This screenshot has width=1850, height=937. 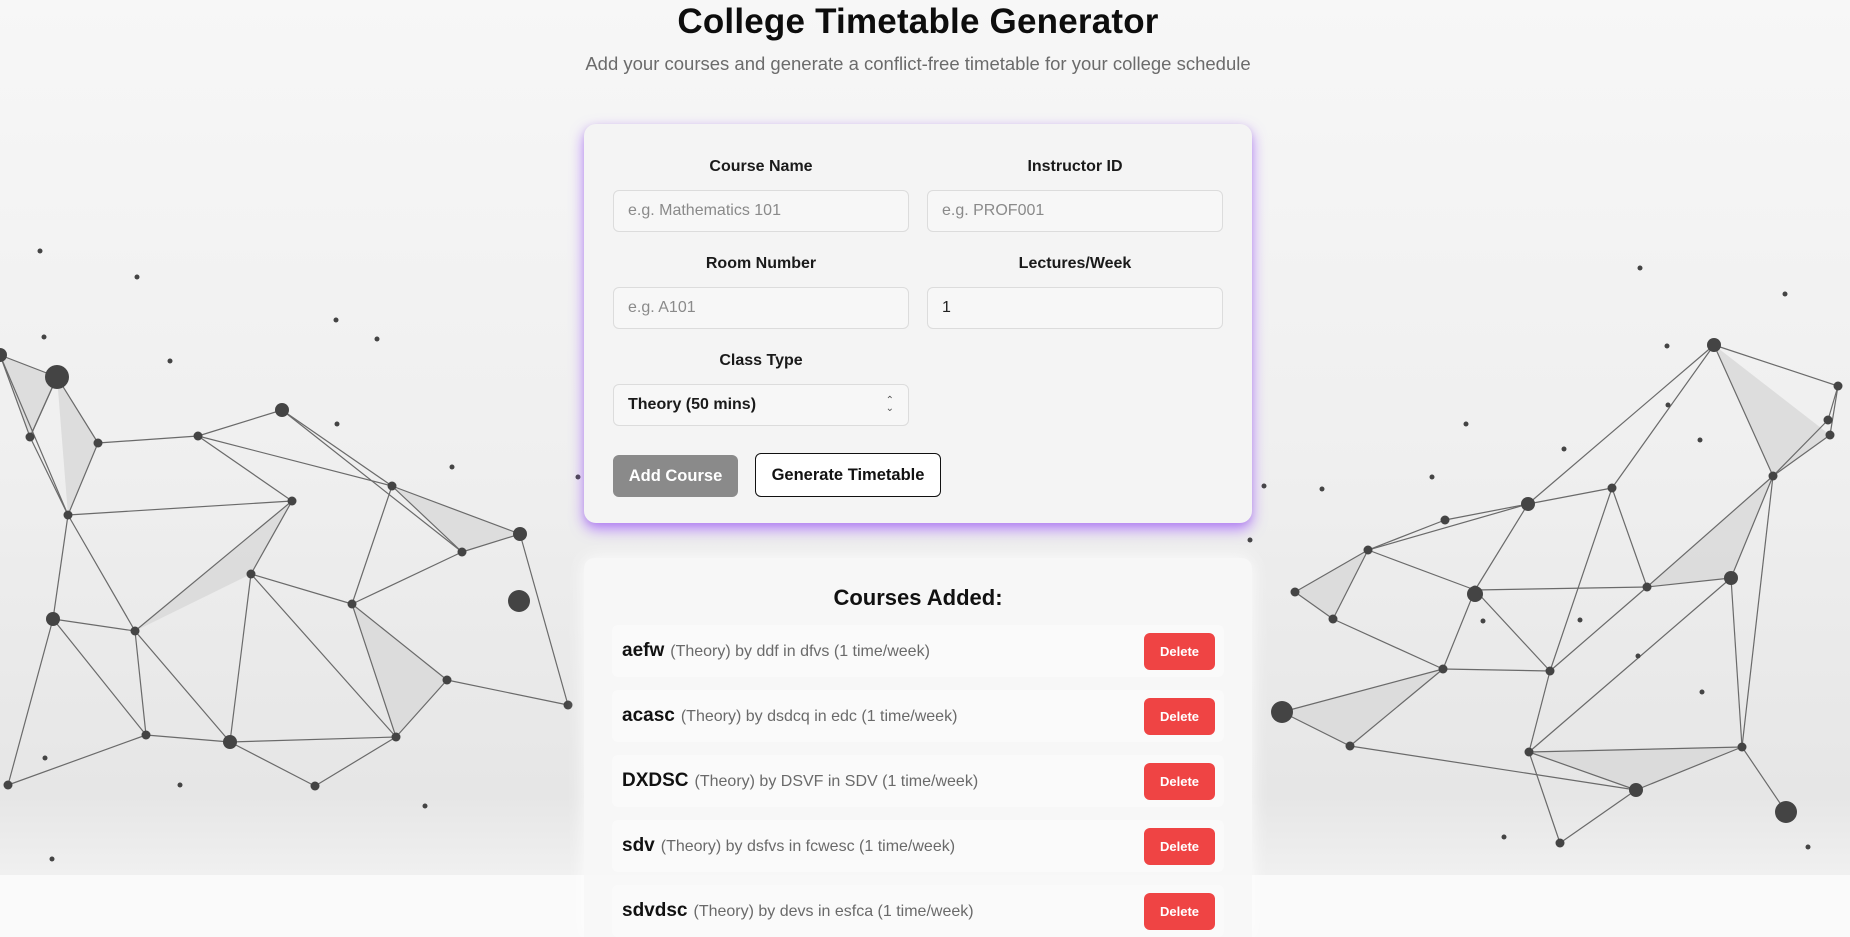 What do you see at coordinates (1075, 308) in the screenshot?
I see `lectures-week-input` at bounding box center [1075, 308].